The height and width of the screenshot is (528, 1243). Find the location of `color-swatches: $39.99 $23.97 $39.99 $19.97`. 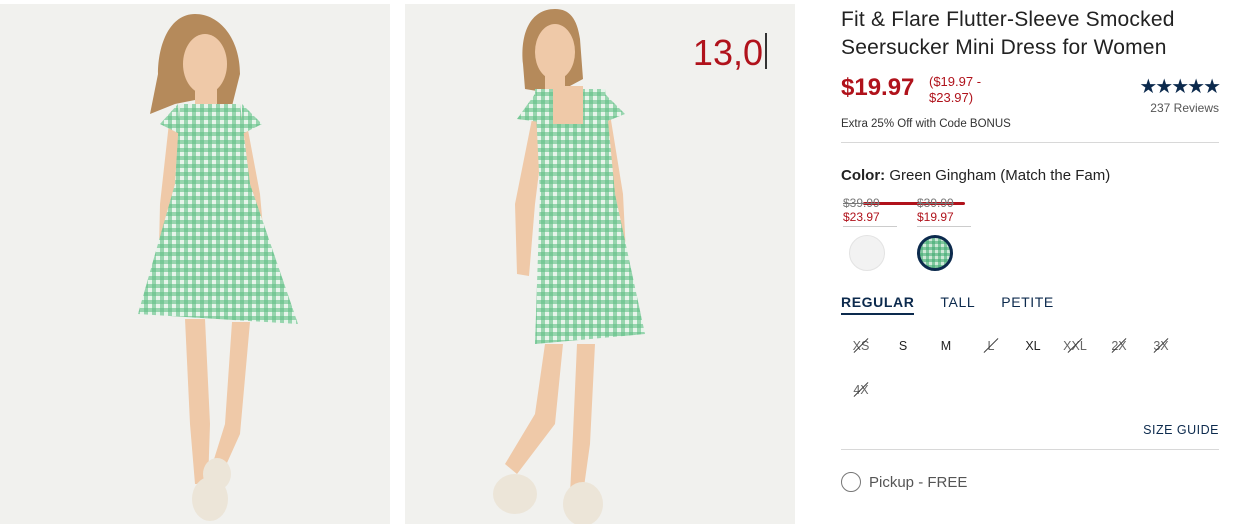

color-swatches: $39.99 $23.97 $39.99 $19.97 is located at coordinates (1030, 236).